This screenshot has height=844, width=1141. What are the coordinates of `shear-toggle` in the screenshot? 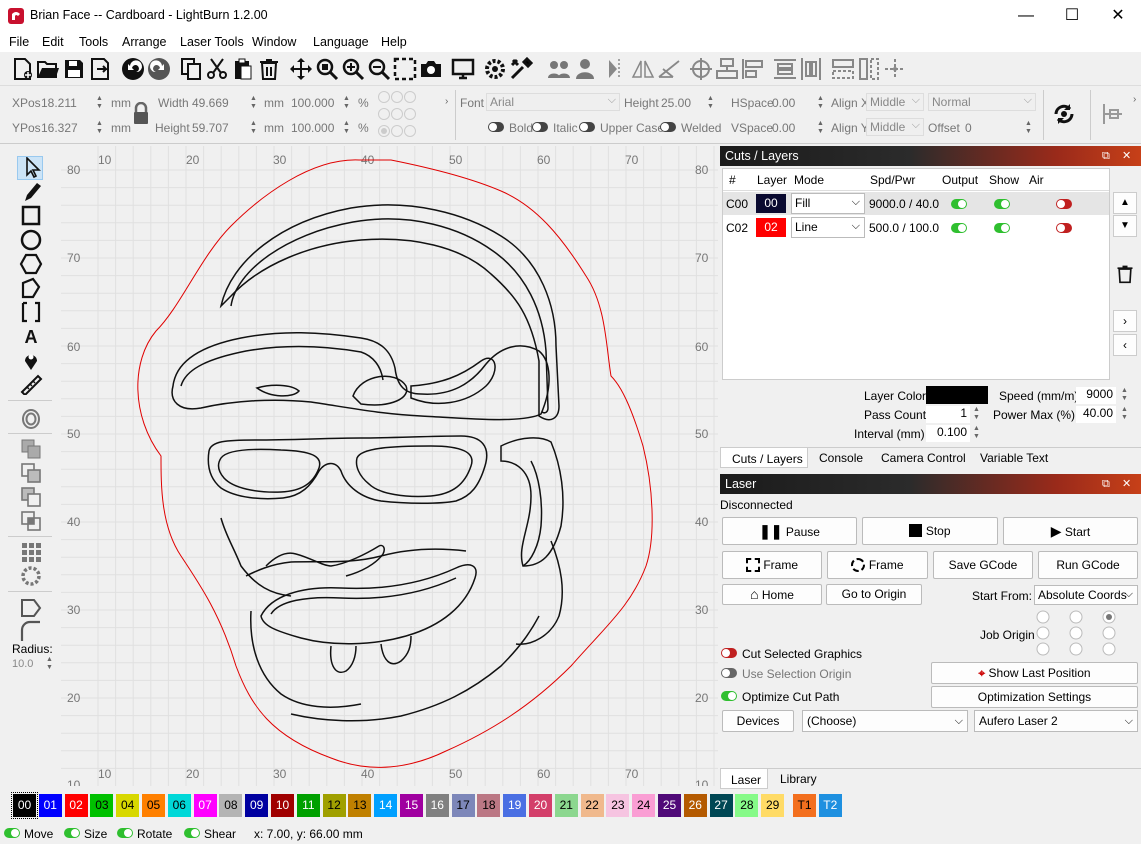 It's located at (192, 833).